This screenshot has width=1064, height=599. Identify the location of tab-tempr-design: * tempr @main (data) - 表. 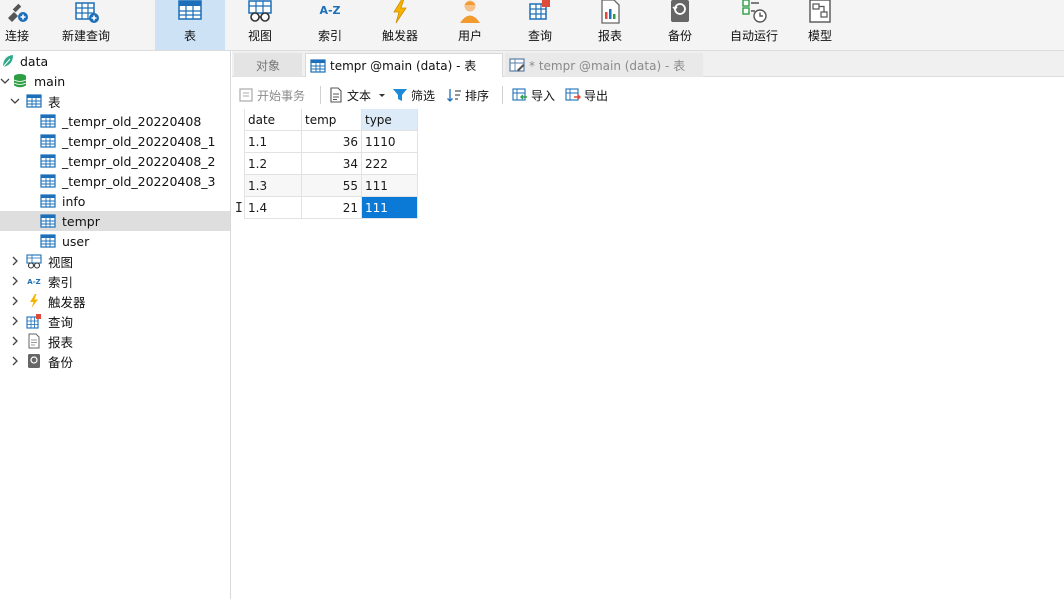
(604, 65).